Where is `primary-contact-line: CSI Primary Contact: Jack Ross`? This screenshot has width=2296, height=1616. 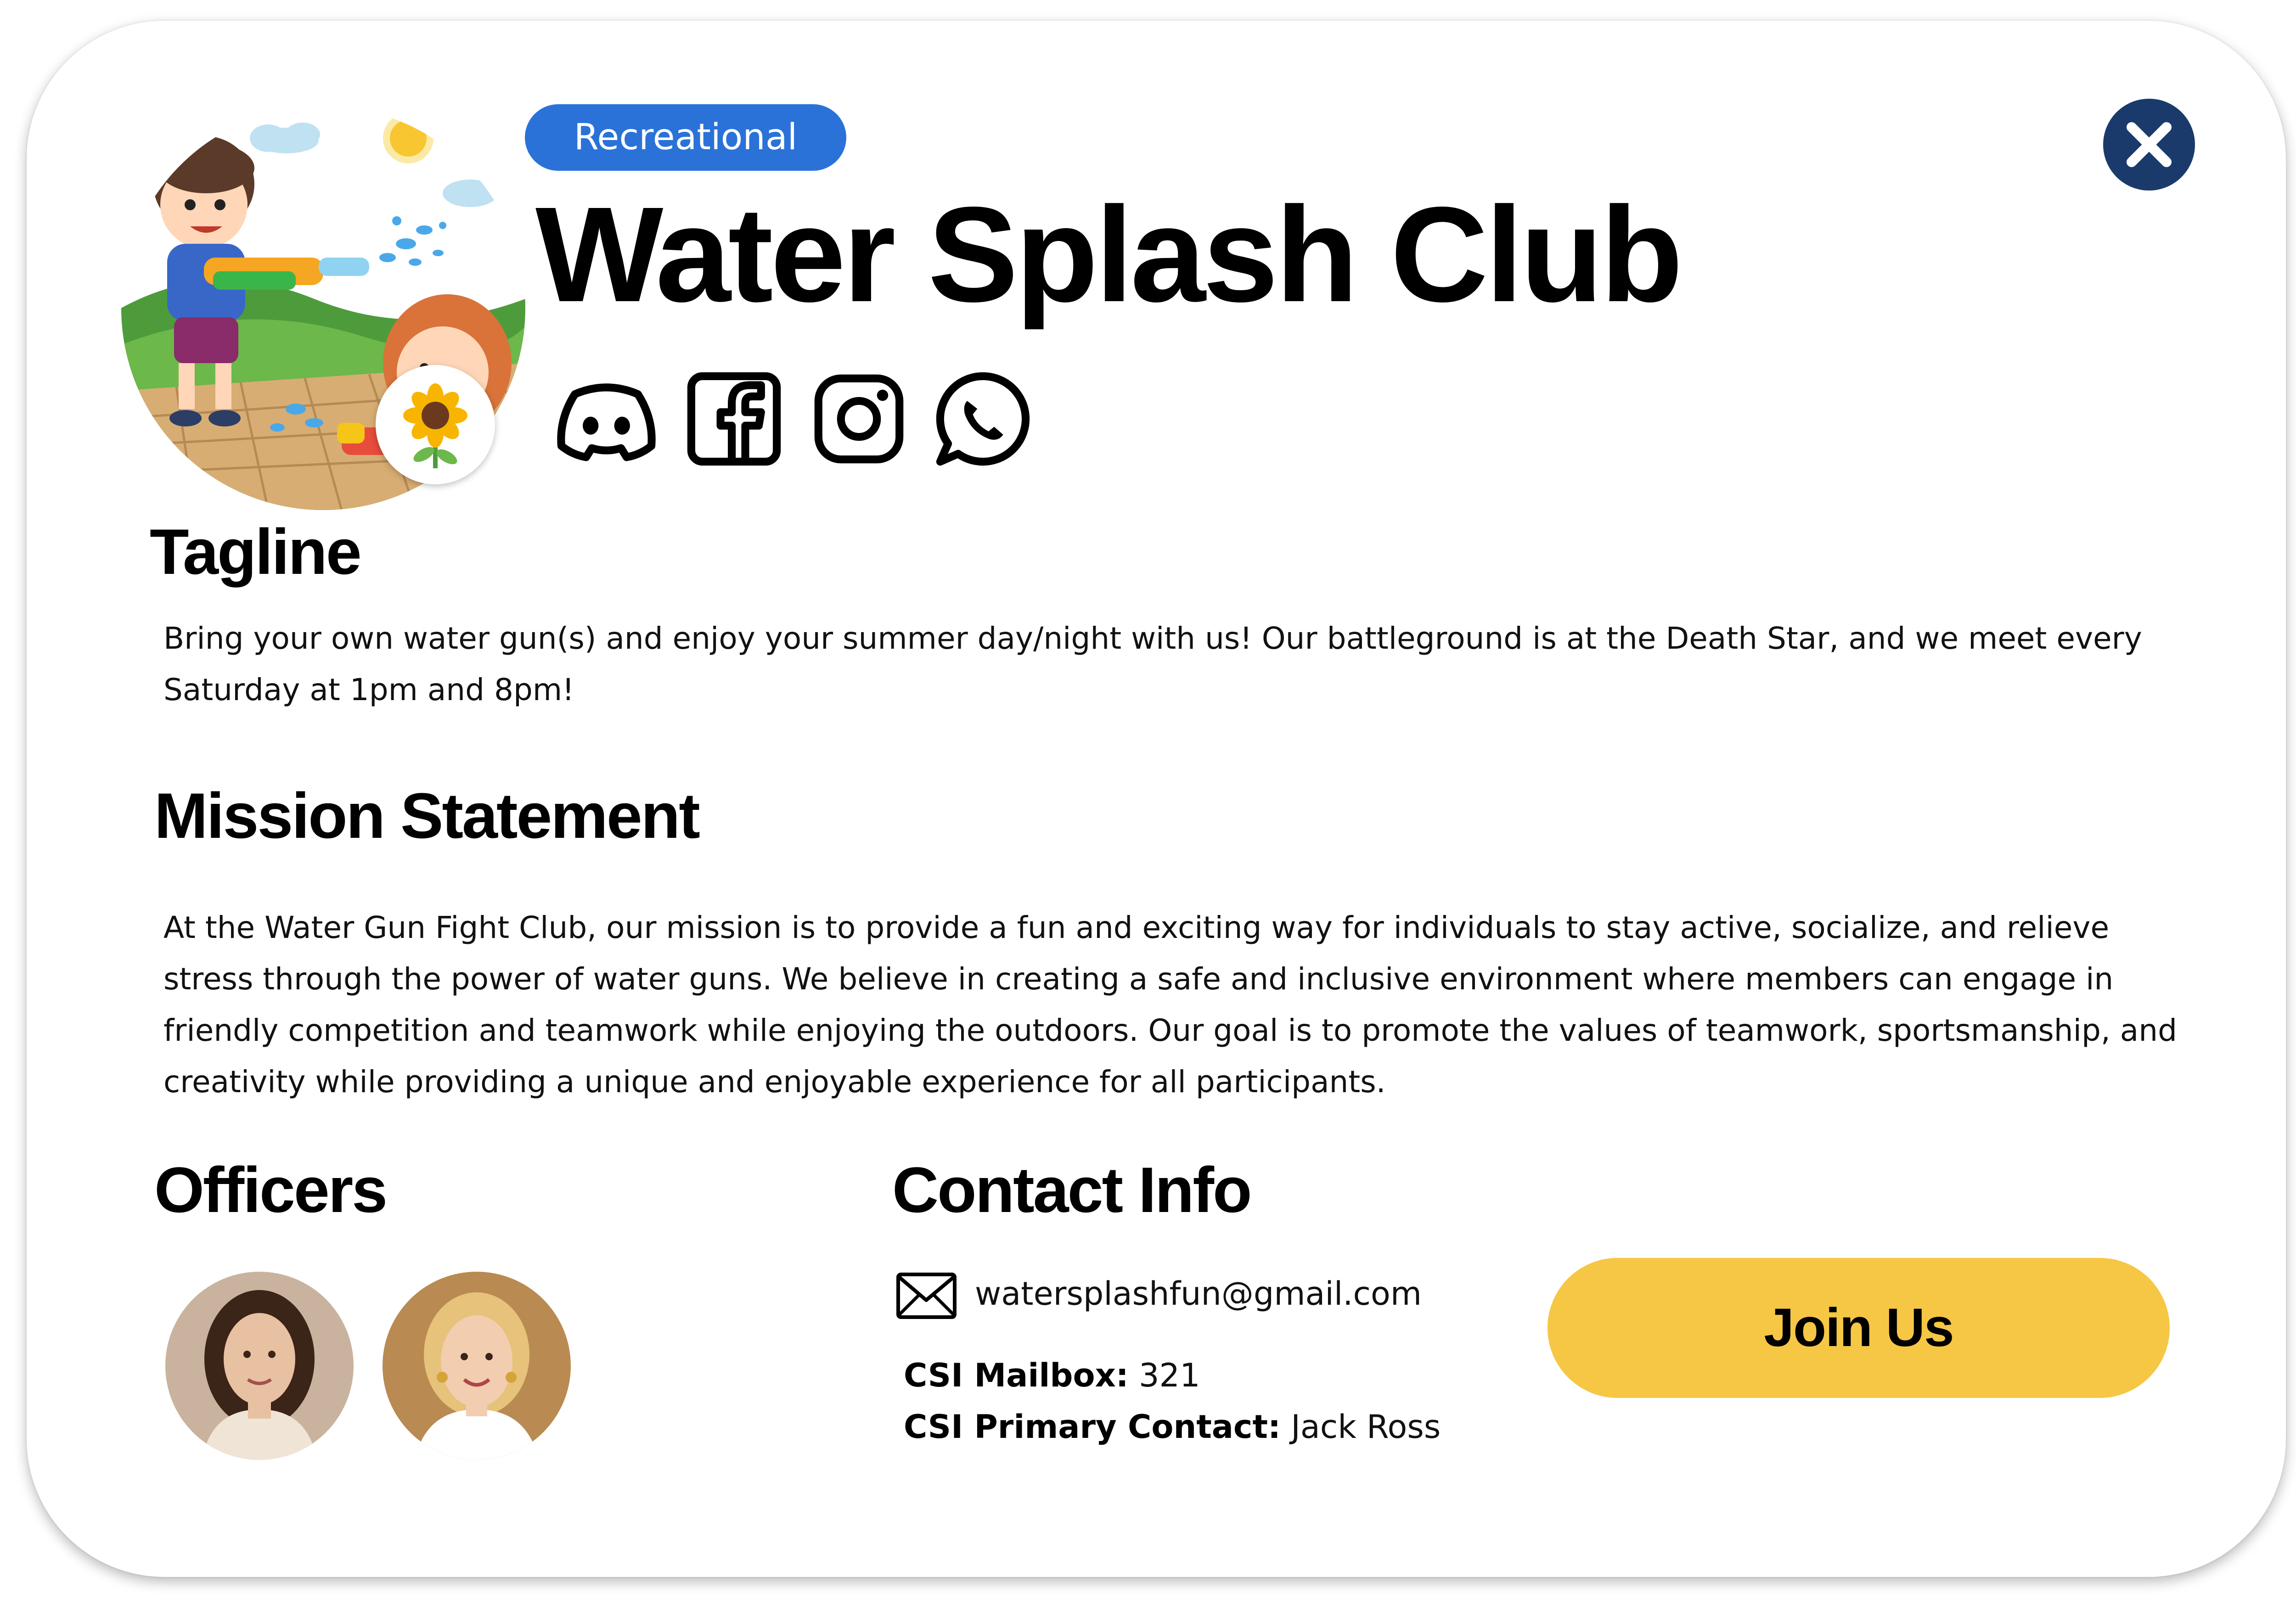
primary-contact-line: CSI Primary Contact: Jack Ross is located at coordinates (1172, 1427).